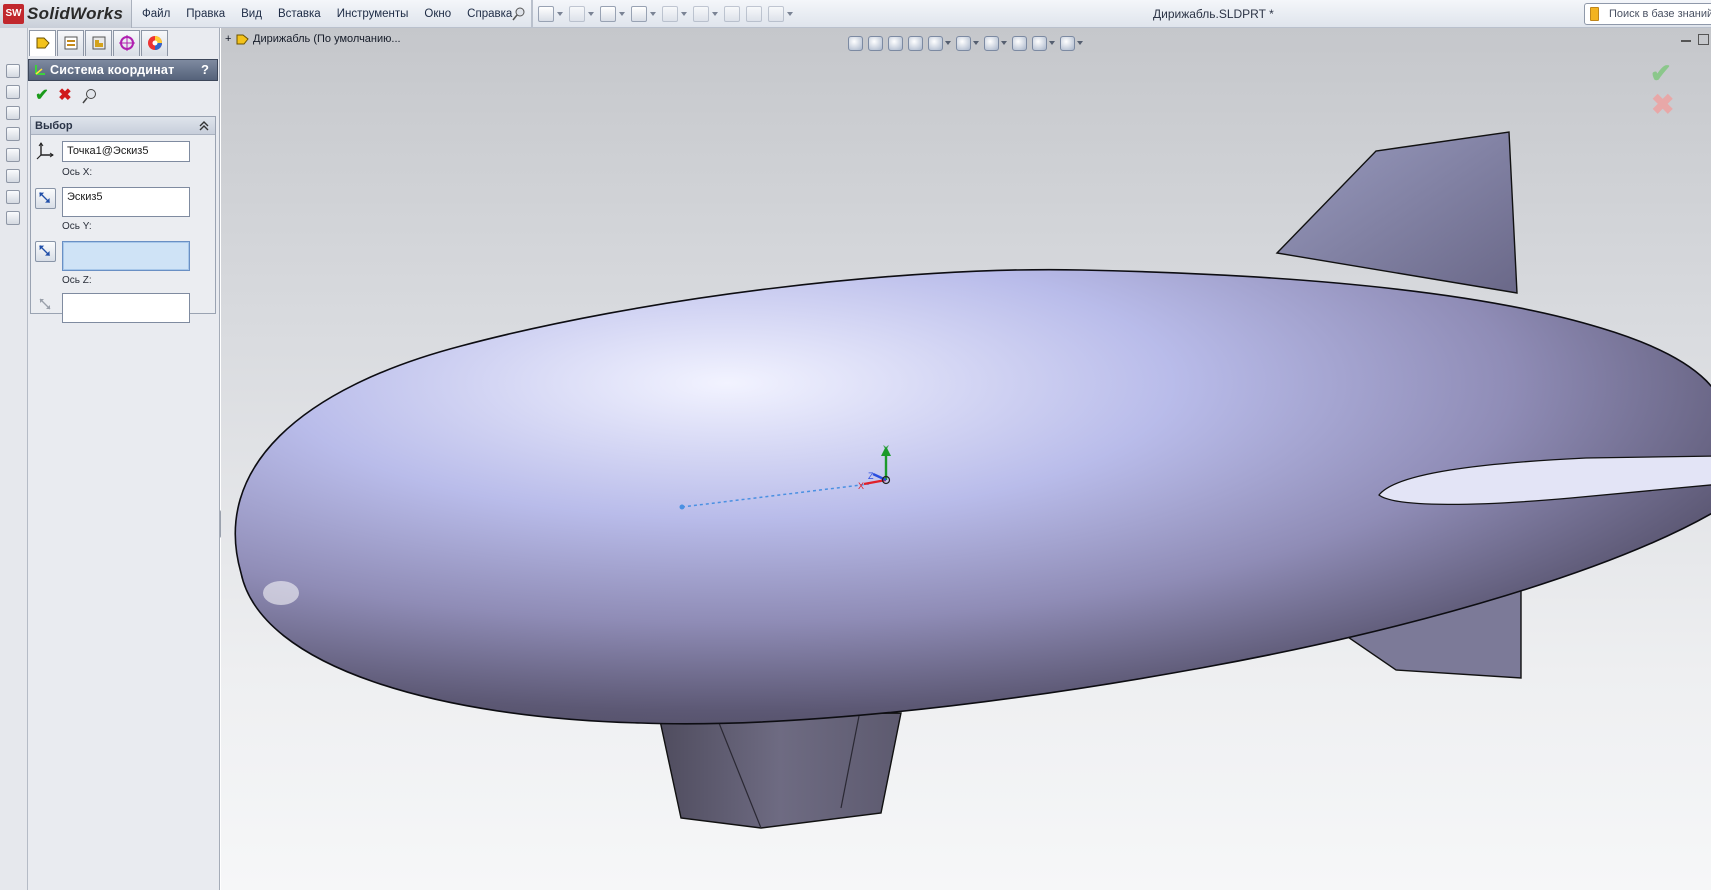  Describe the element at coordinates (251, 14) in the screenshot. I see `menu-view: Вид` at that location.